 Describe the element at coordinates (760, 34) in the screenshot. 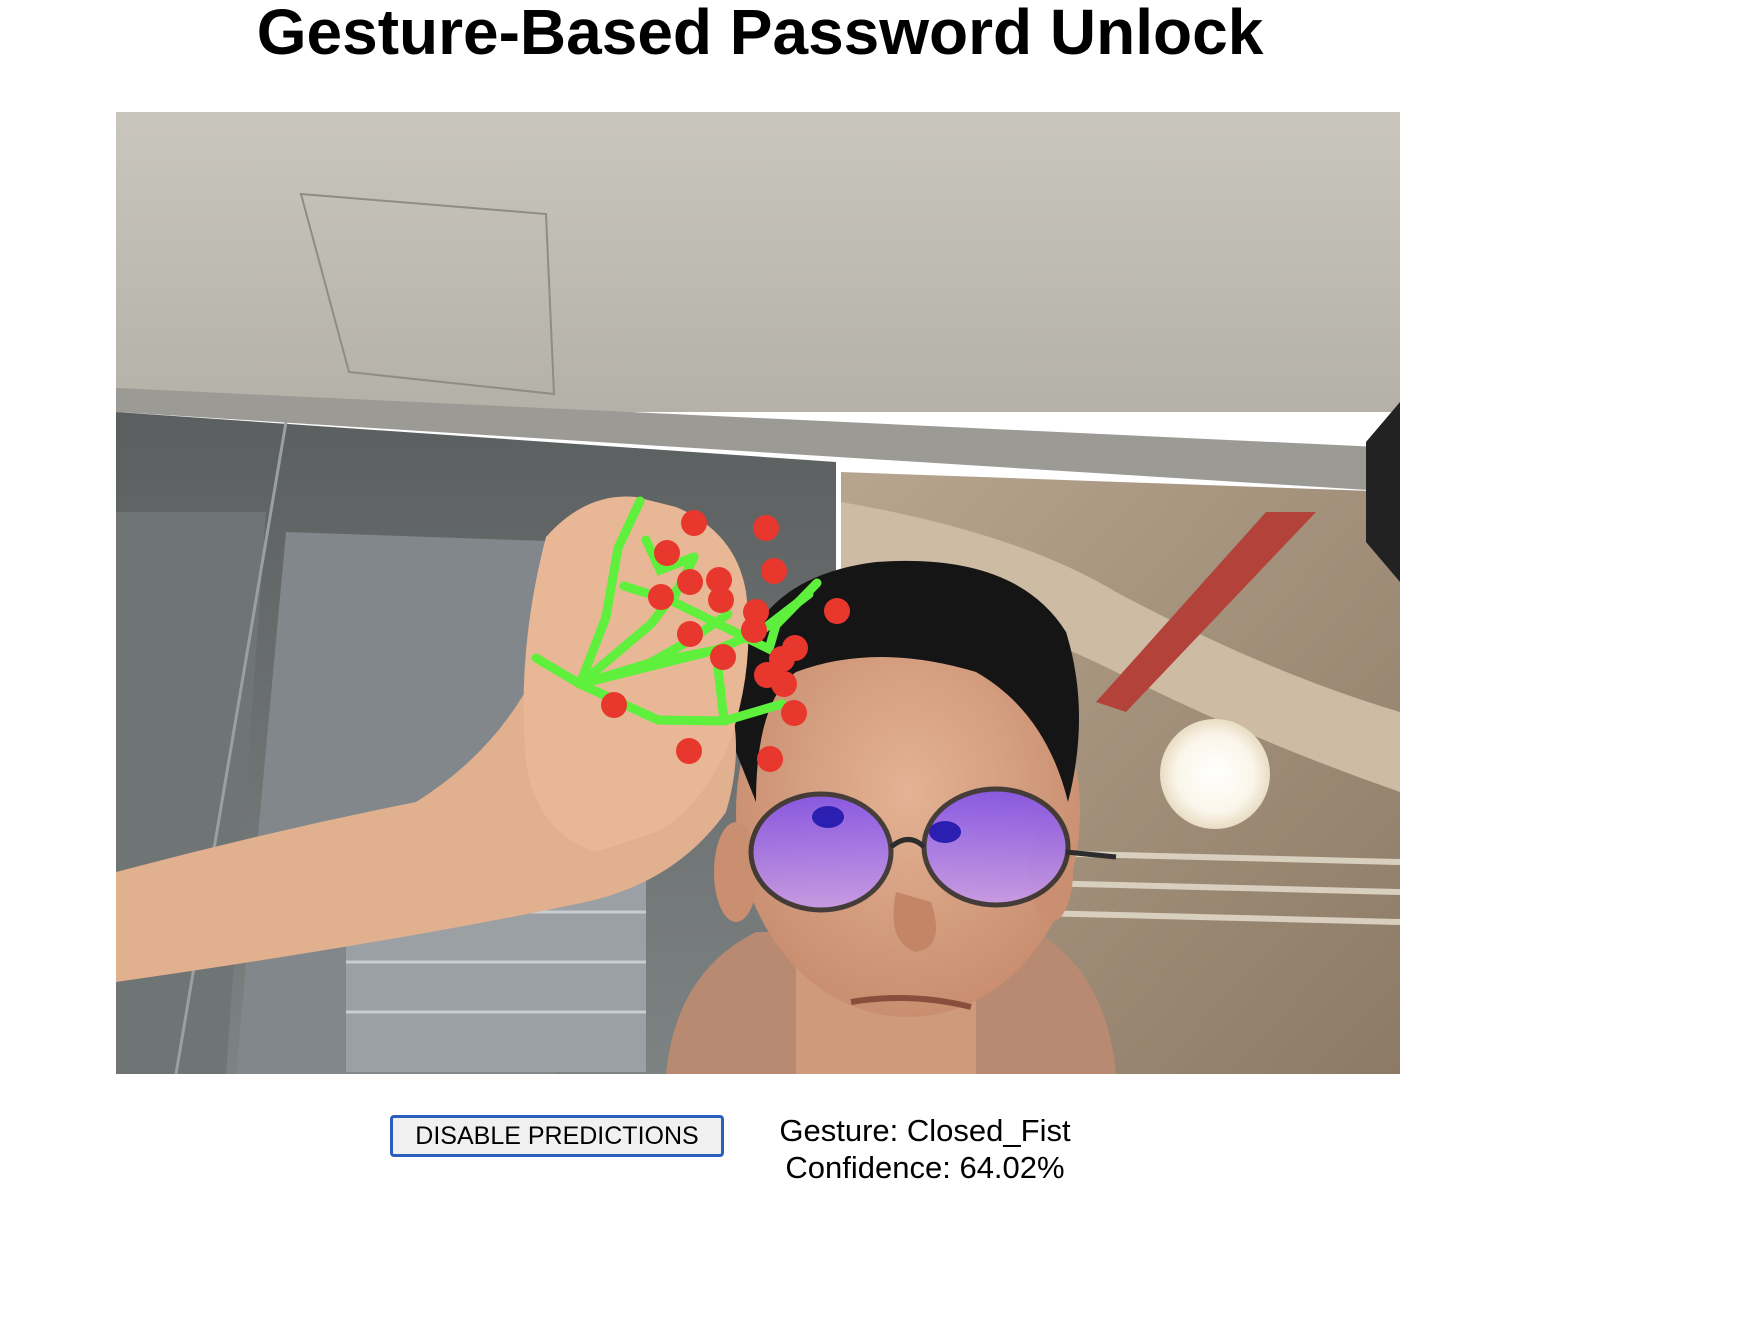

I see `page-title: Gesture-Based Password Unlock` at that location.